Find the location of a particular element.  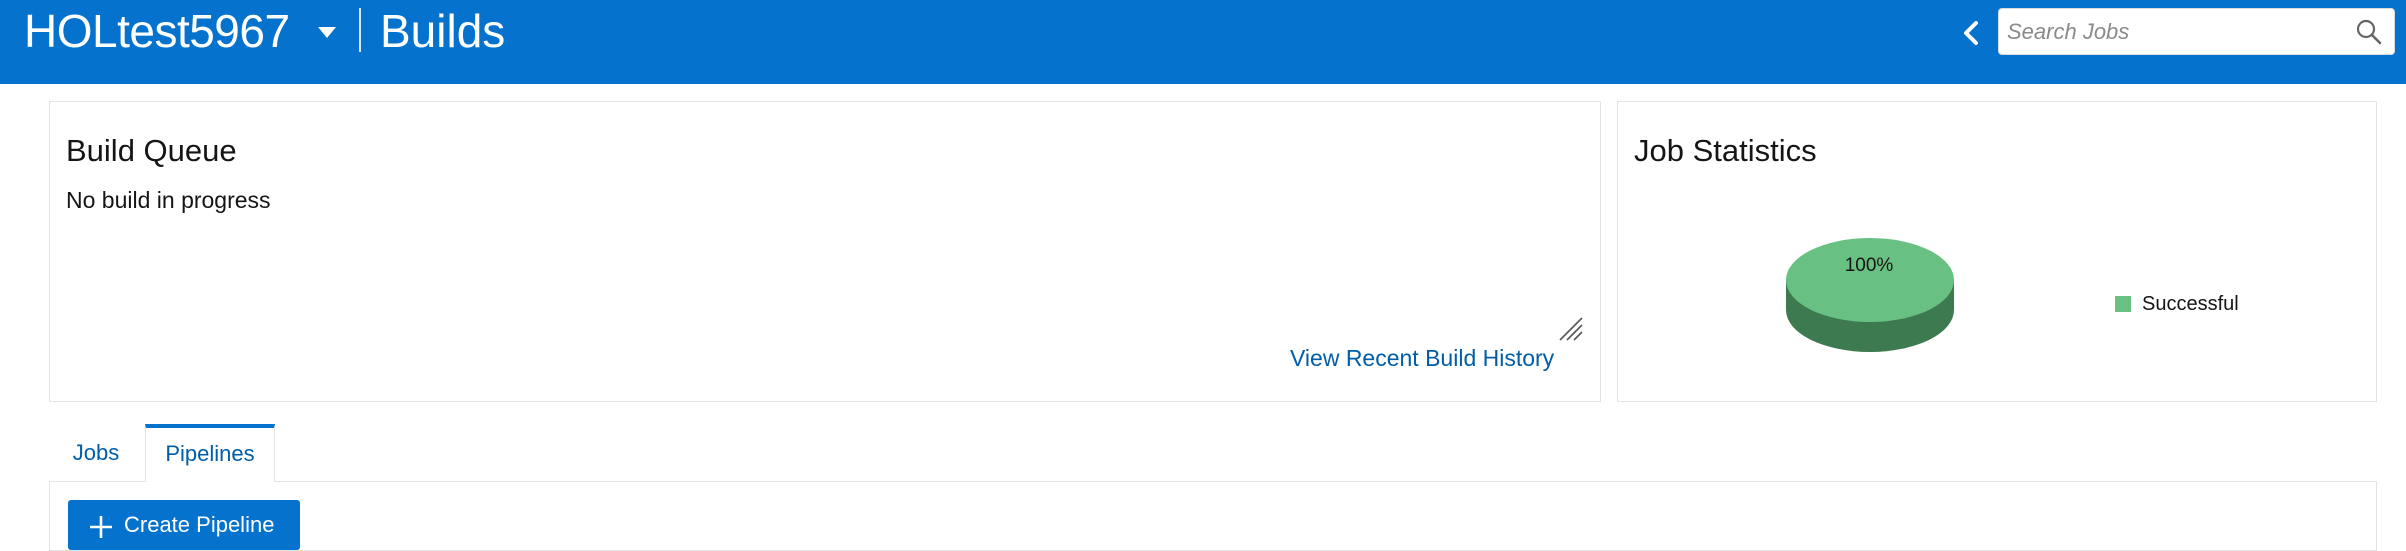

job-statistics-pie-chart: 100% is located at coordinates (1868, 297).